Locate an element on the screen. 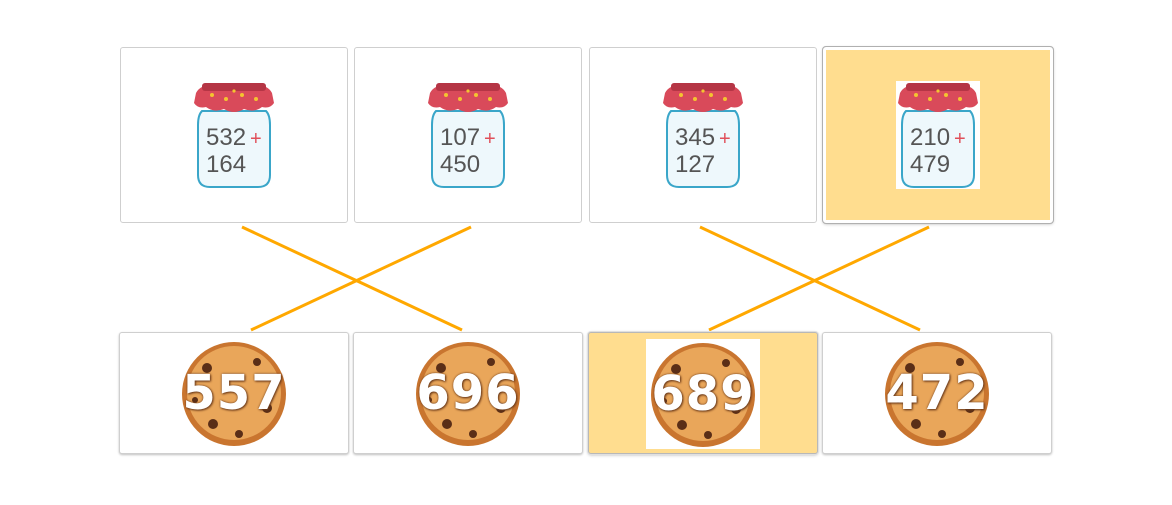  cookie-number: 472 is located at coordinates (937, 393).